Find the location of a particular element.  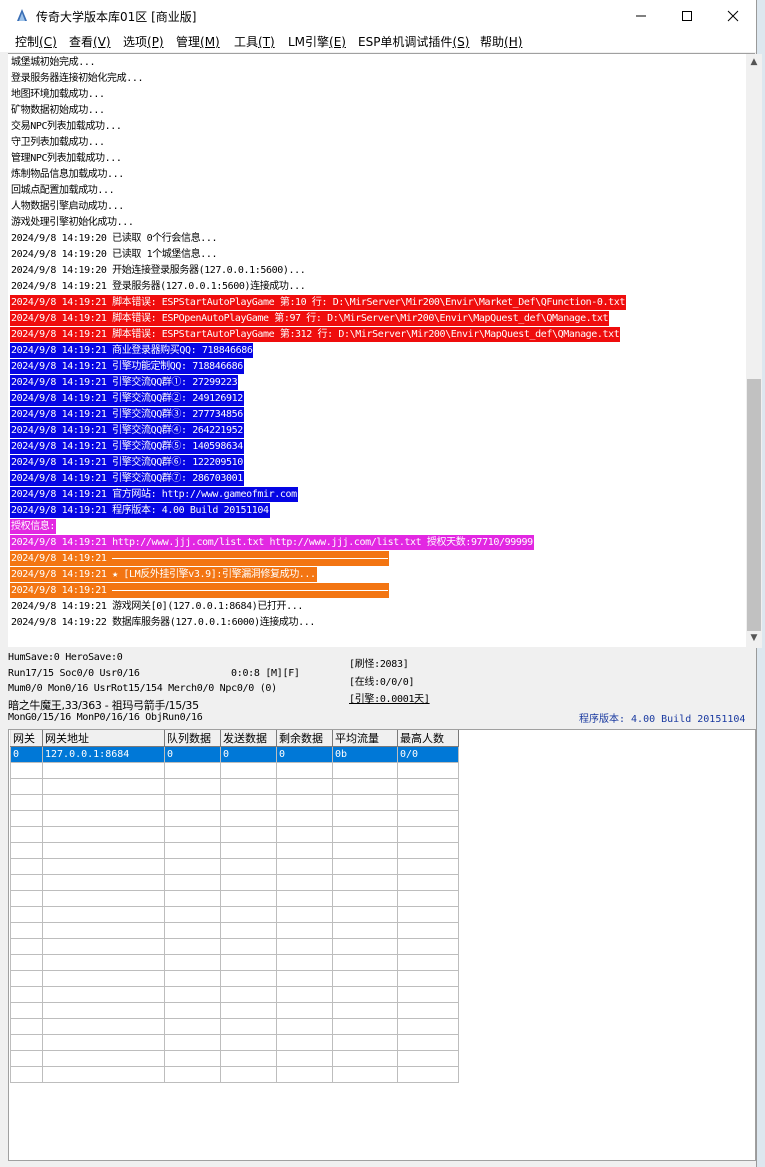

column-header-sent: 发送数据 is located at coordinates (248, 738).